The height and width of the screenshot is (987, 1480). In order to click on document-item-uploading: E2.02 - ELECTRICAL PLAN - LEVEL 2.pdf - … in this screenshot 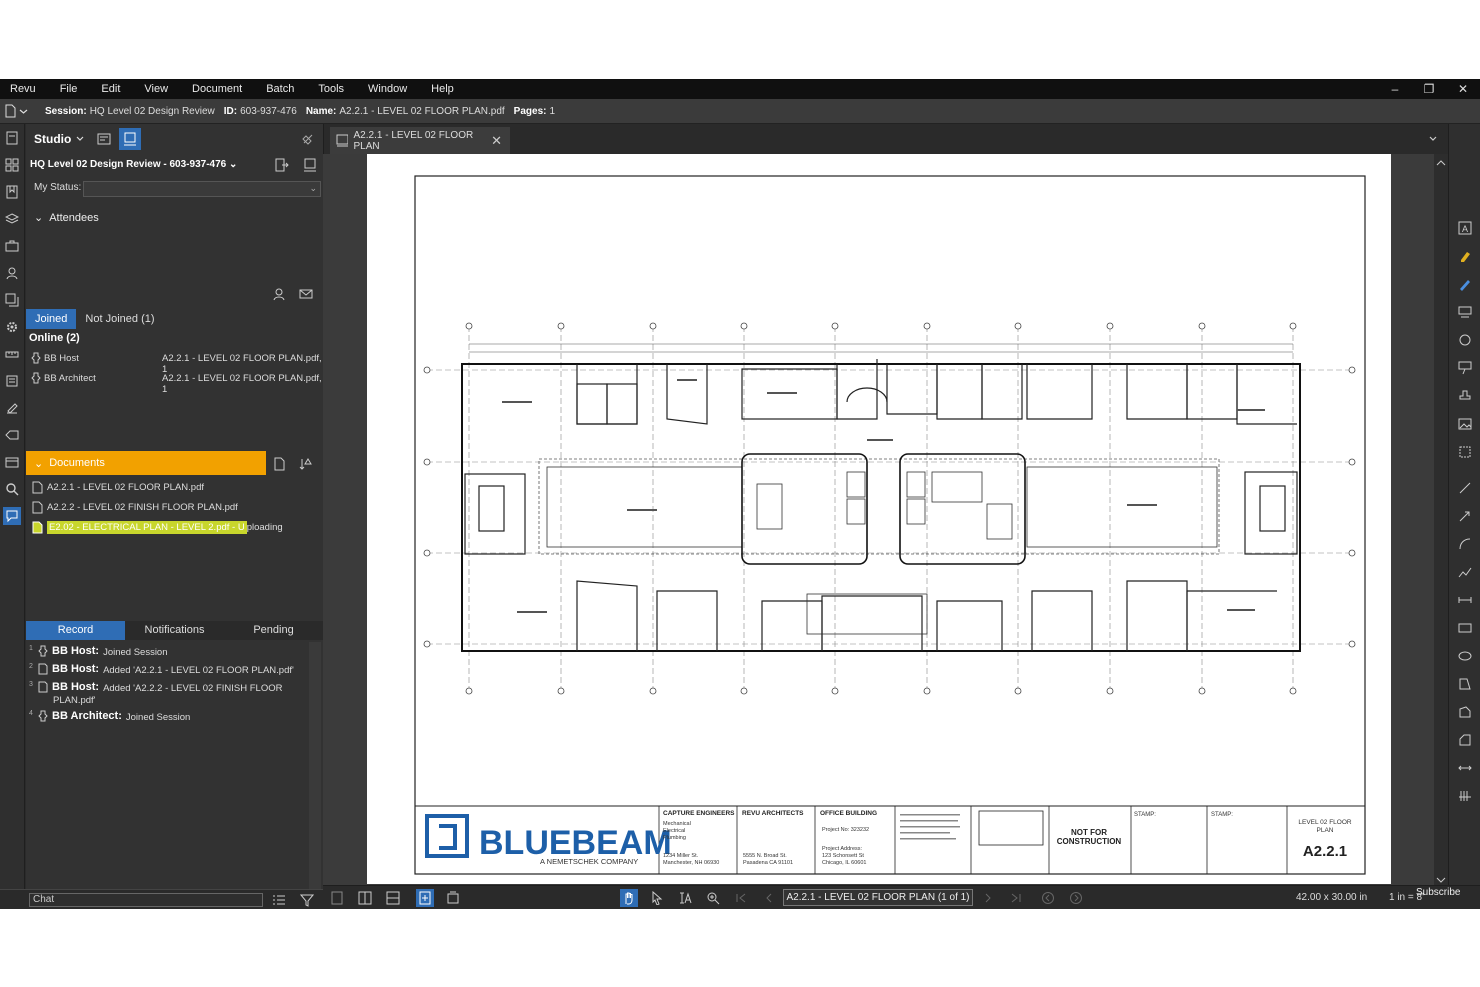, I will do `click(157, 527)`.